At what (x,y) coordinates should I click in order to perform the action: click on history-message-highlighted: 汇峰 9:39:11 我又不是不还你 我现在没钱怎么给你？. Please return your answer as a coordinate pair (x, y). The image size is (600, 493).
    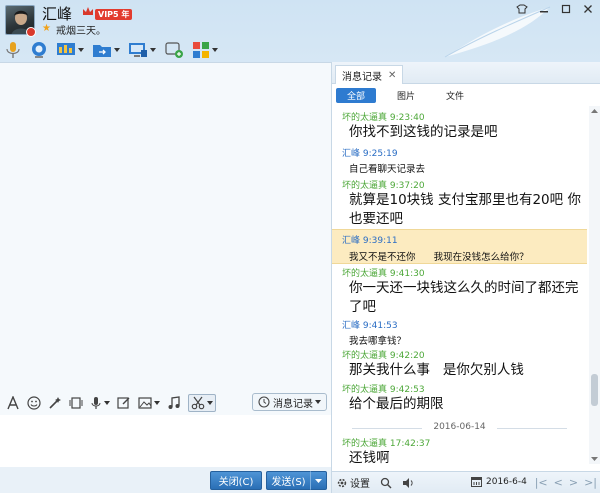
    Looking at the image, I should click on (459, 246).